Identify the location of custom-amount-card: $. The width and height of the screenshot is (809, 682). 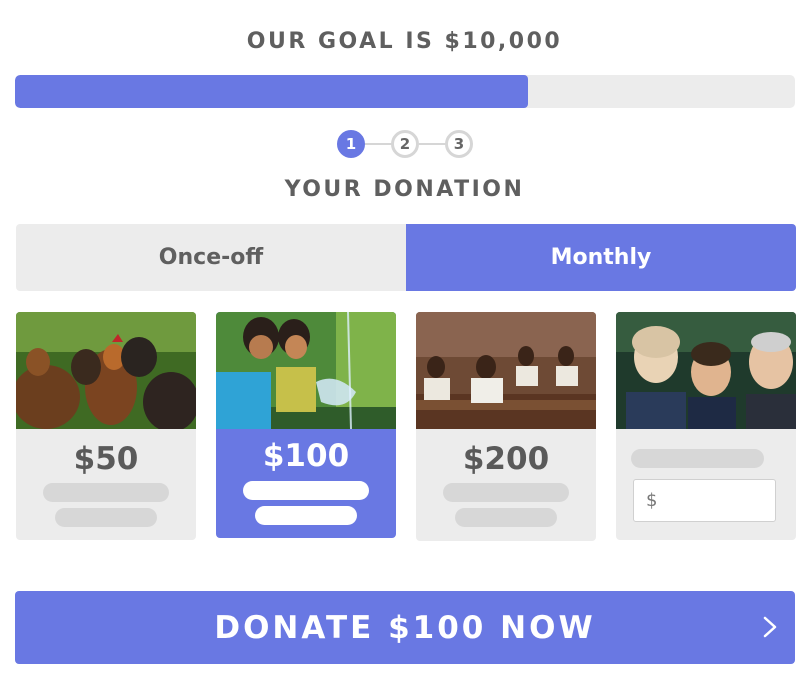
(706, 426).